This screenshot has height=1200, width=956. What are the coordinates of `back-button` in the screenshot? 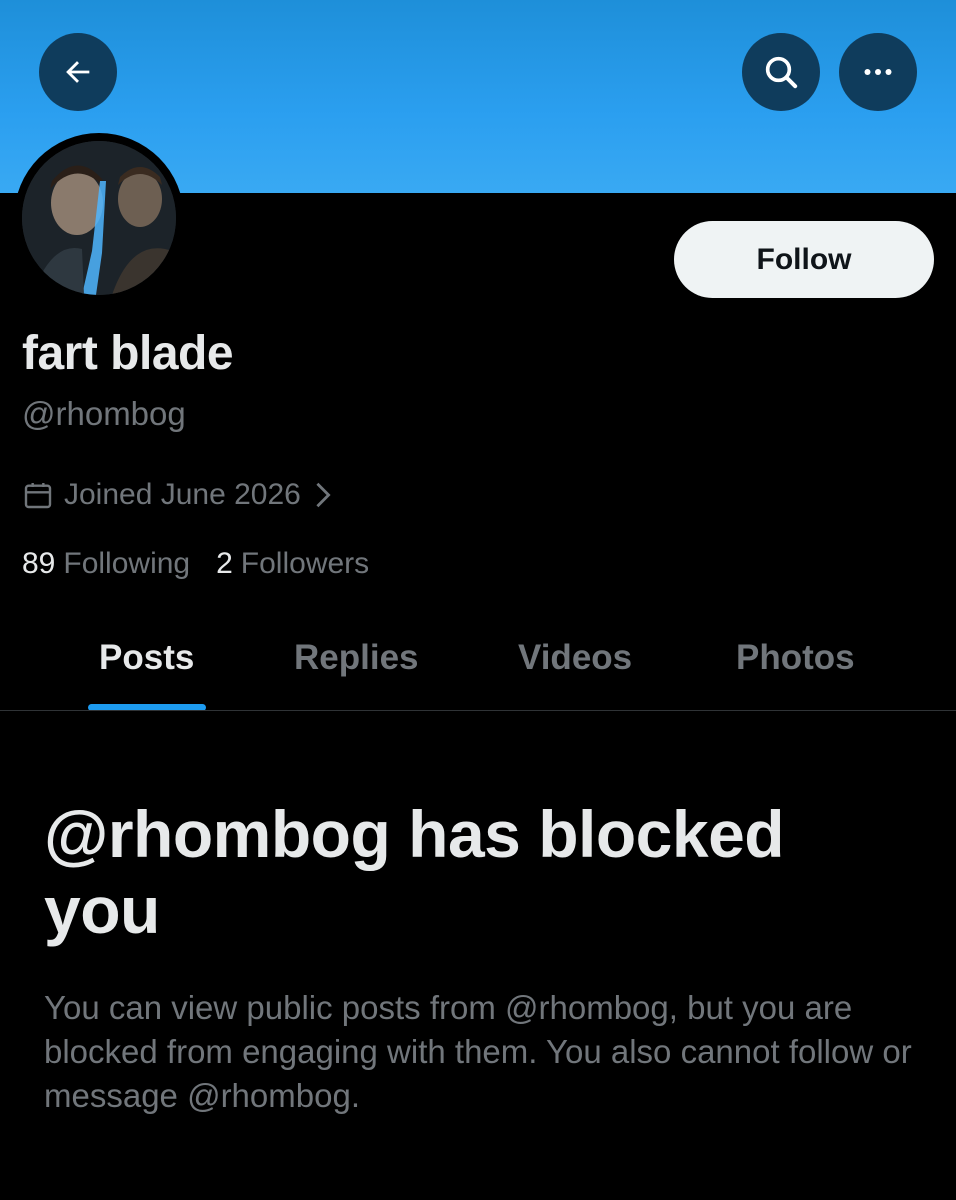 It's located at (78, 72).